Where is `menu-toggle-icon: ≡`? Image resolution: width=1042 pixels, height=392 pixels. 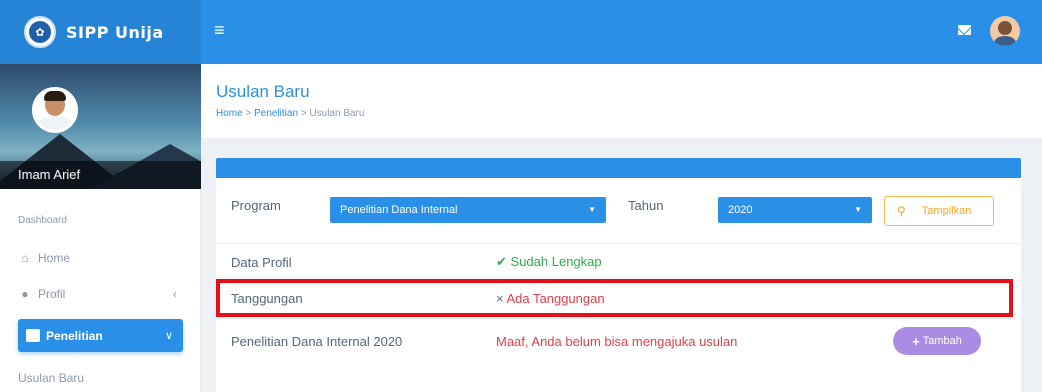
menu-toggle-icon: ≡ is located at coordinates (219, 30).